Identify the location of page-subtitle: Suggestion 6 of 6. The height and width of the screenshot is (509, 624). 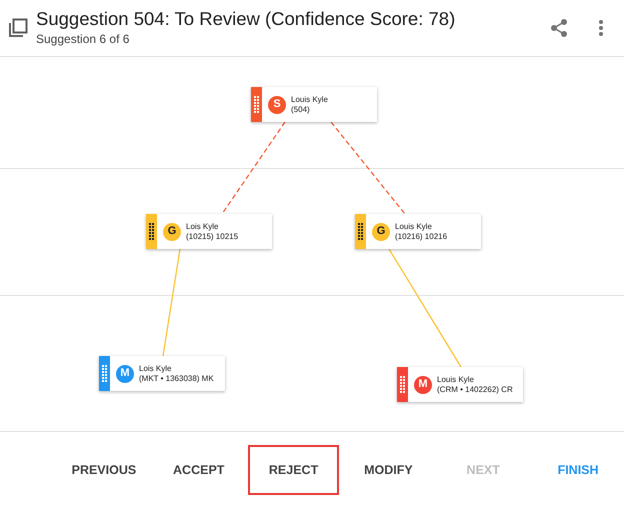
(83, 39).